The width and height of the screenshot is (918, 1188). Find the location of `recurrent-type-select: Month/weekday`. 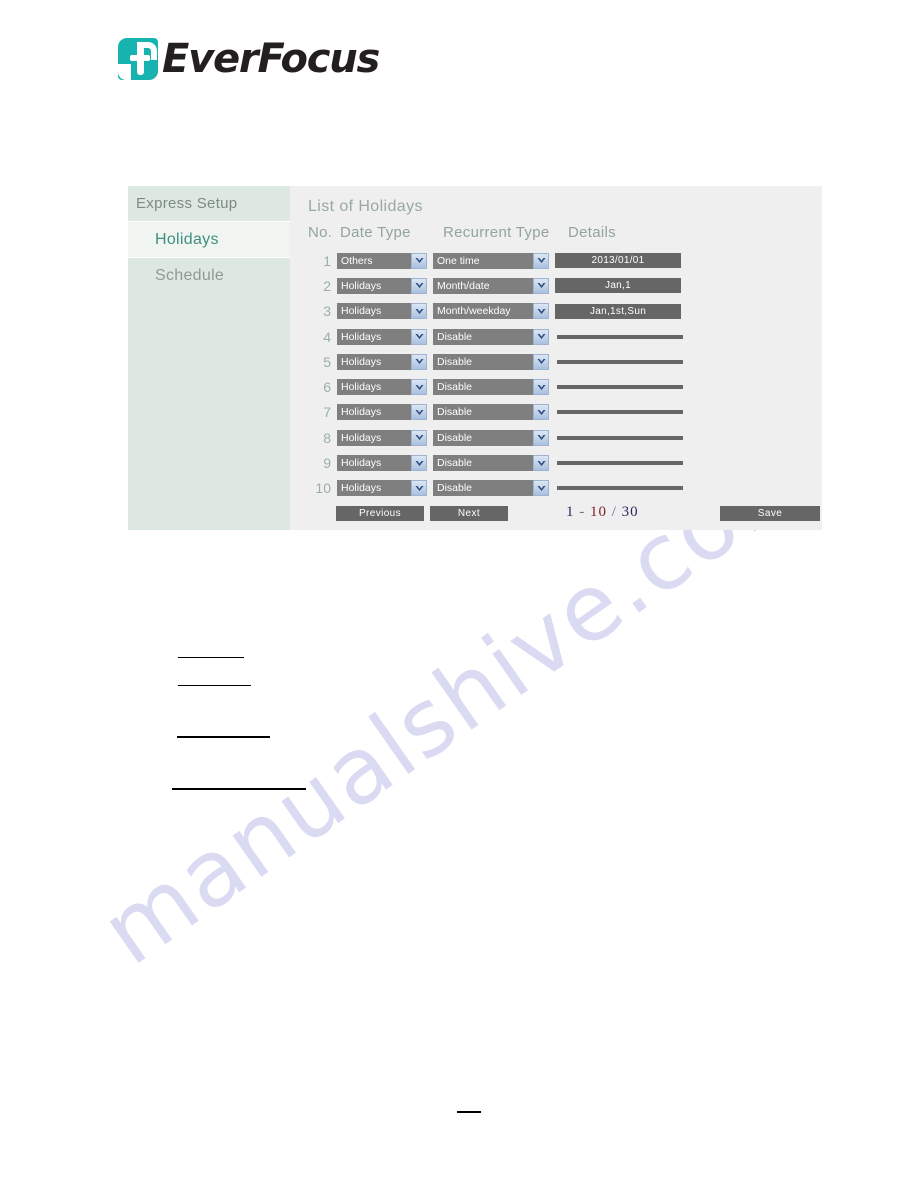

recurrent-type-select: Month/weekday is located at coordinates (491, 311).